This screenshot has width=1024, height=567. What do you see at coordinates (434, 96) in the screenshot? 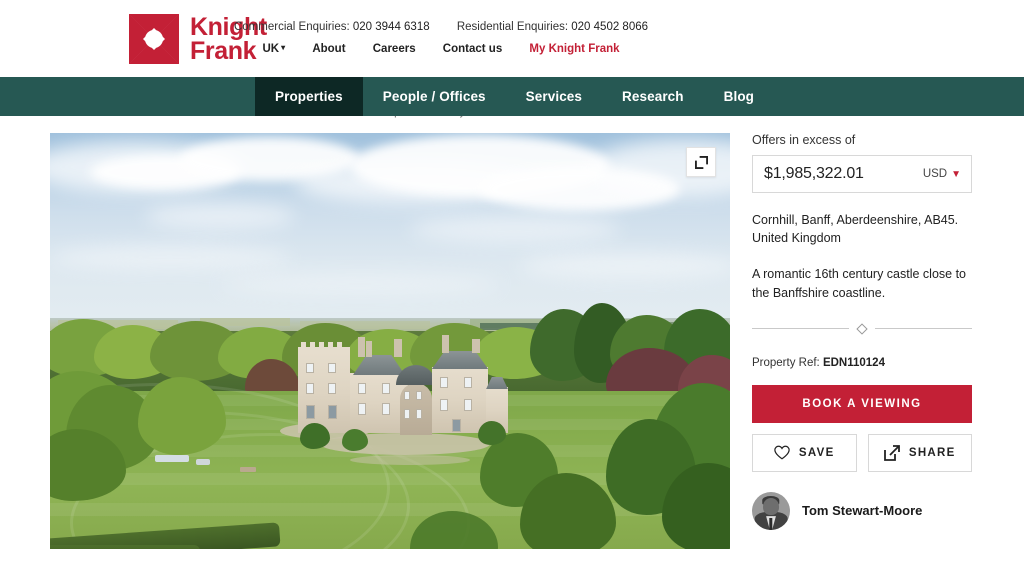
I see `nav-item-people-offices: People / Offices` at bounding box center [434, 96].